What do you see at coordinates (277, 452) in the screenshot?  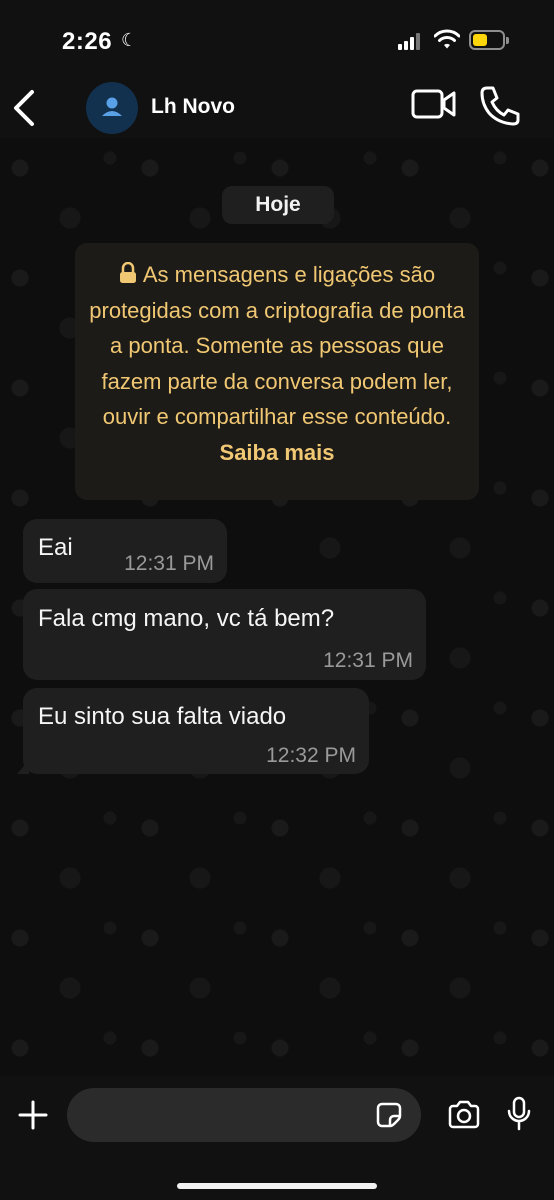 I see `learn-more-link: Saiba mais` at bounding box center [277, 452].